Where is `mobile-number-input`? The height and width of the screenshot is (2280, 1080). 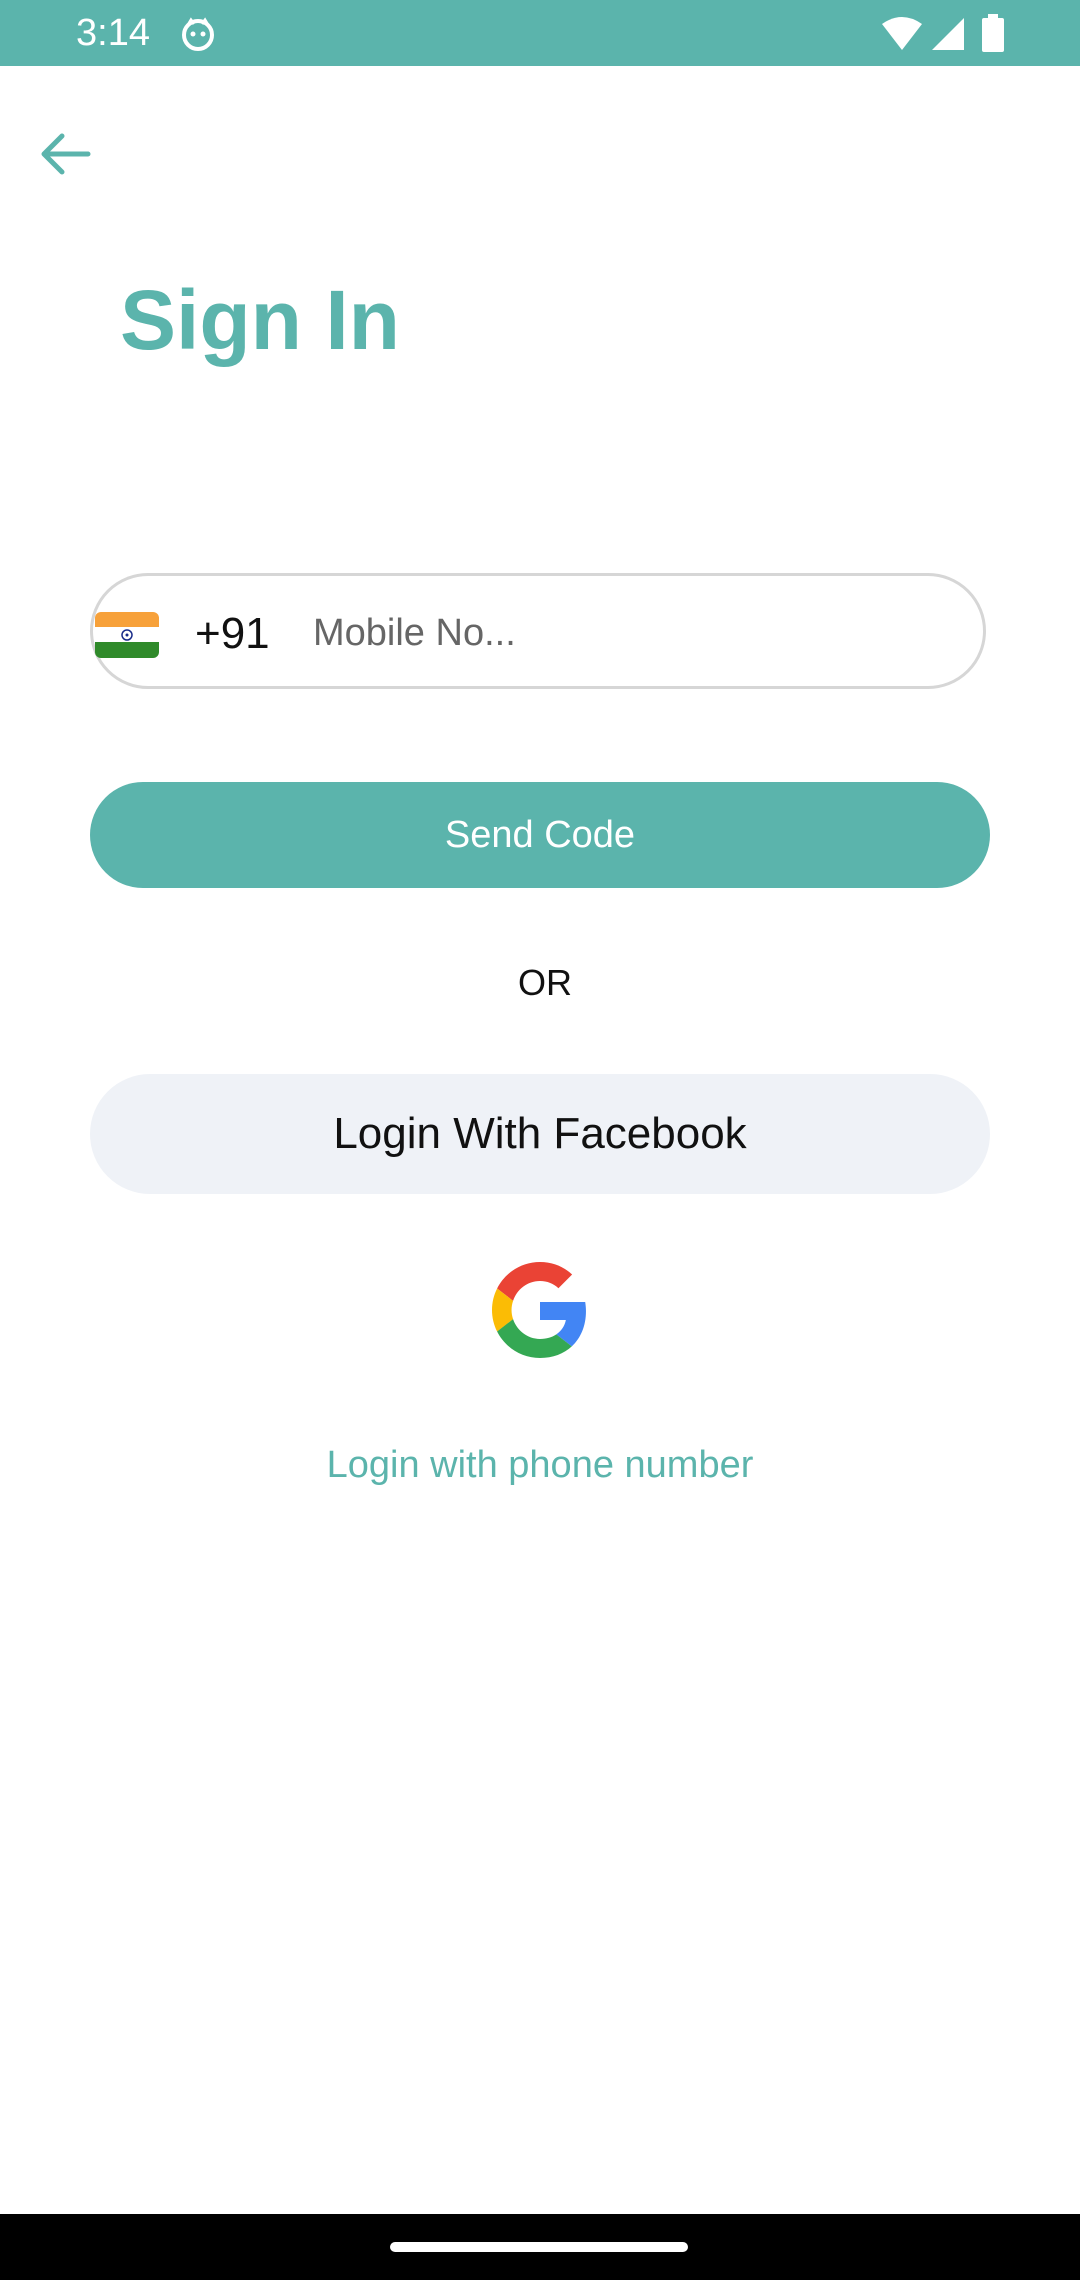 mobile-number-input is located at coordinates (633, 633).